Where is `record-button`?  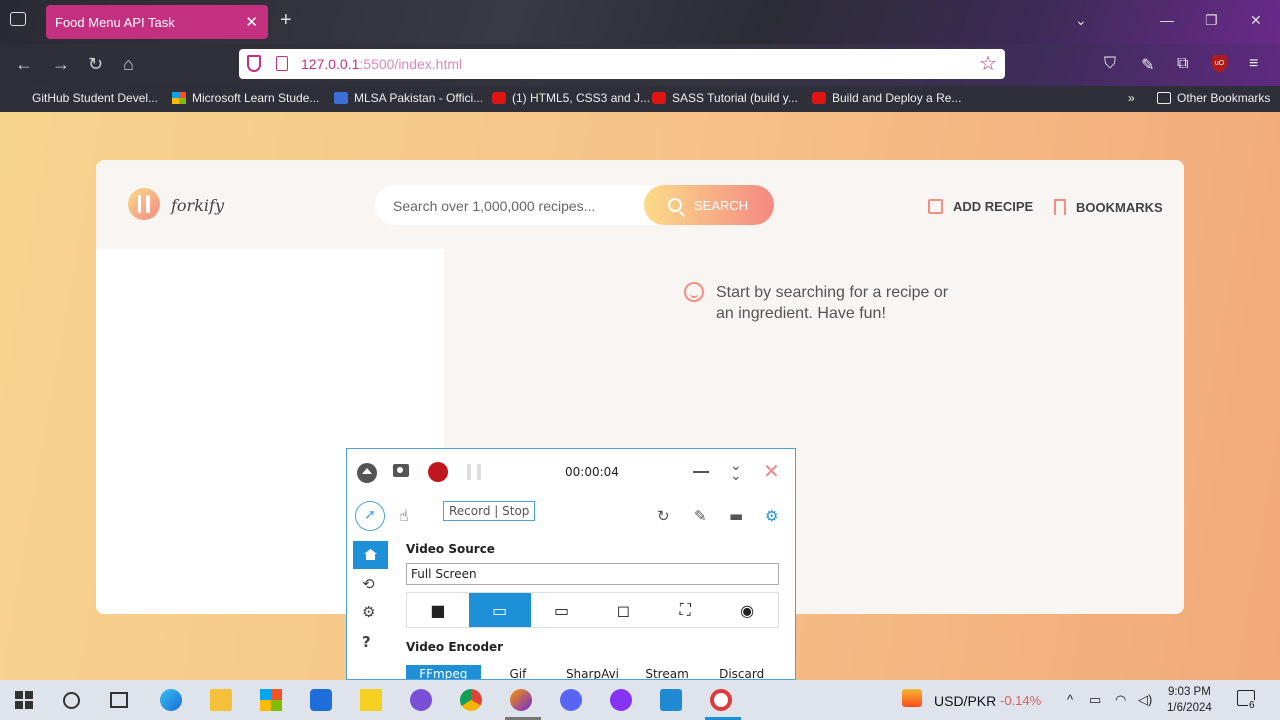
record-button is located at coordinates (438, 472).